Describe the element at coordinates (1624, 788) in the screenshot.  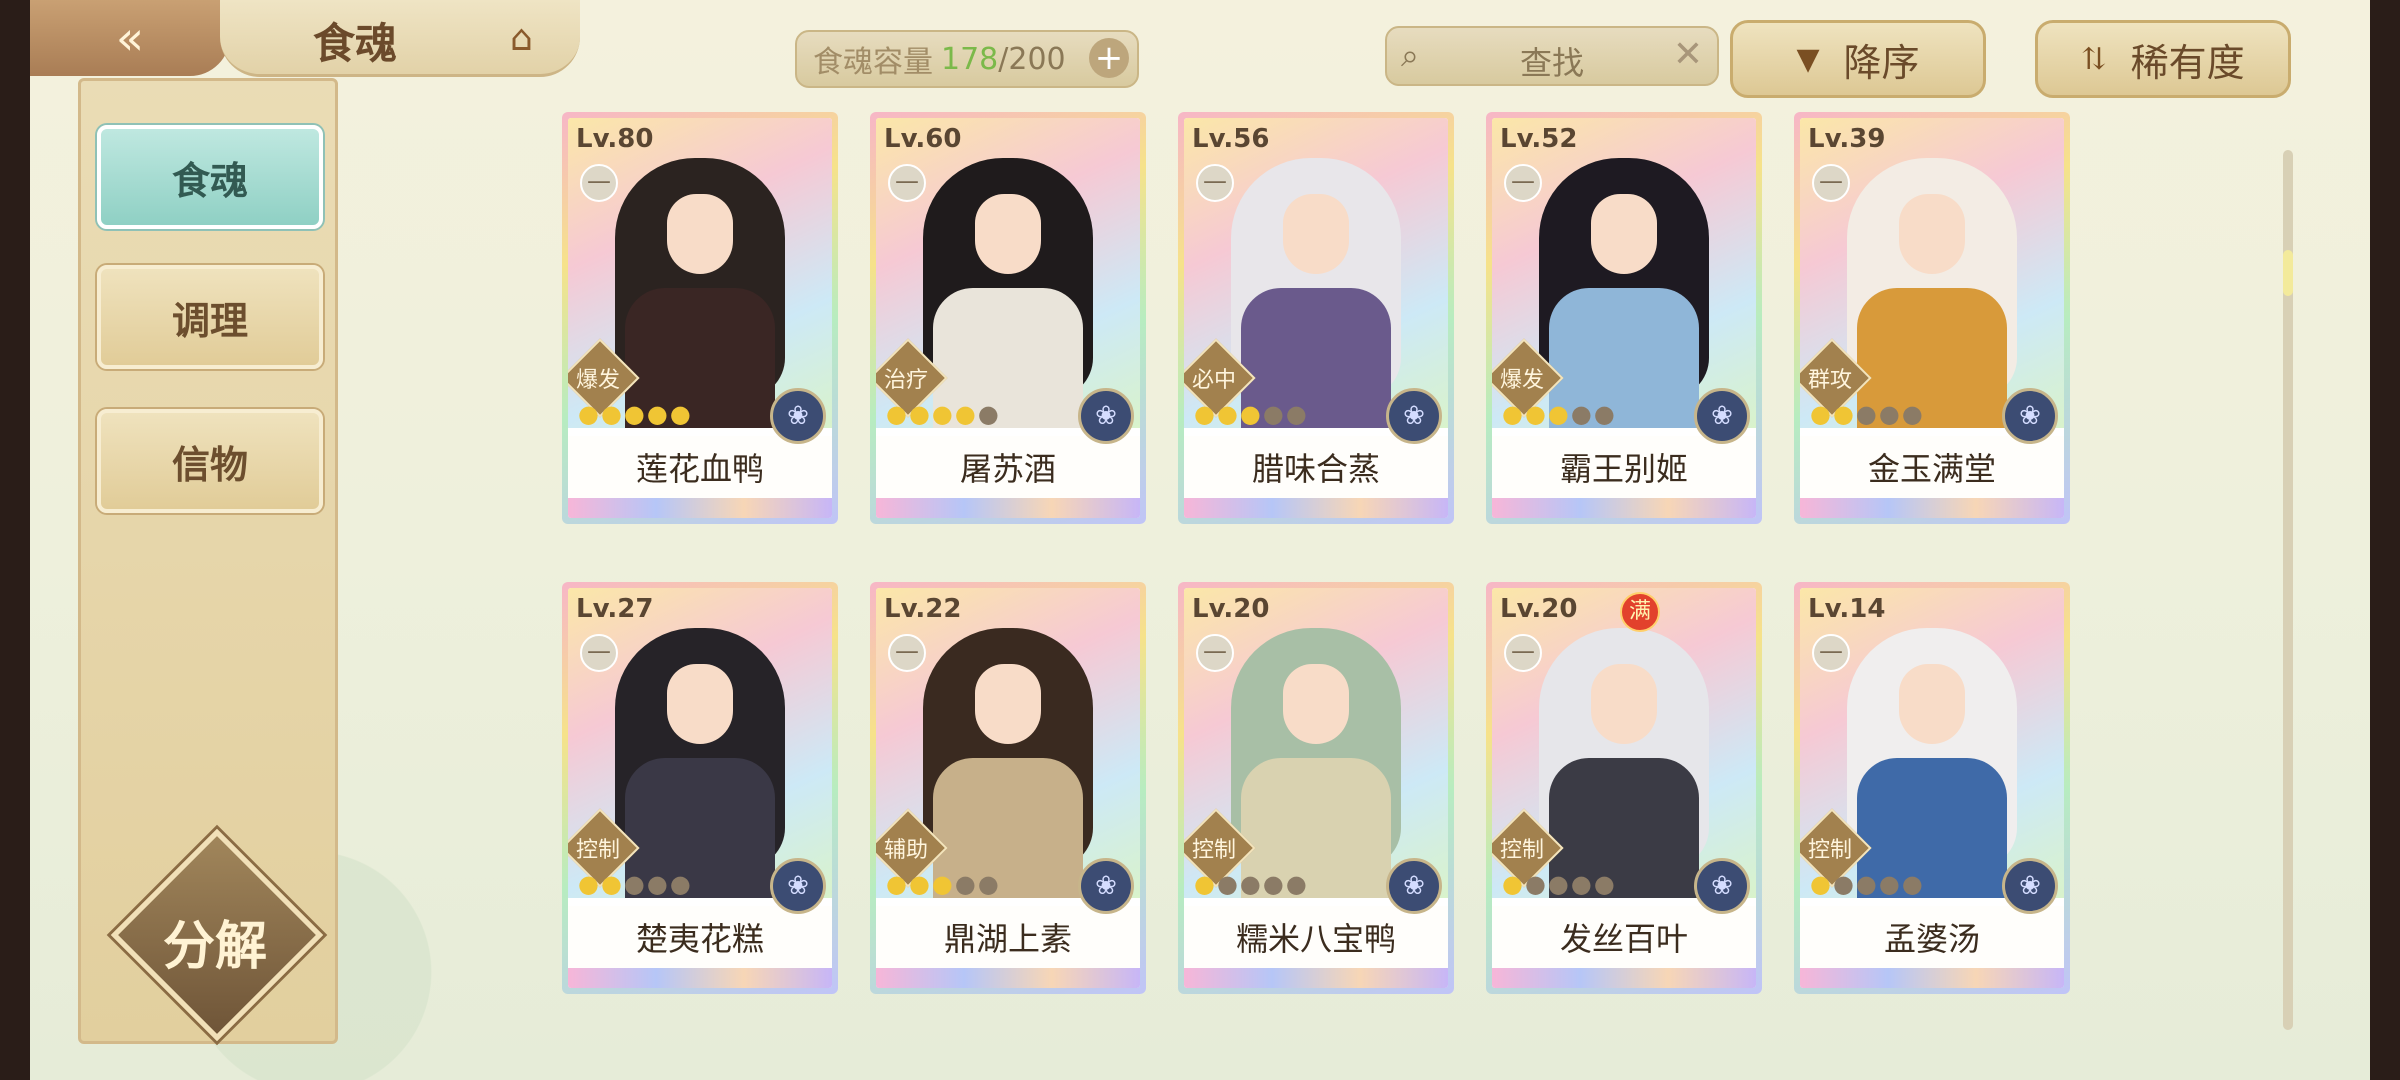
I see `food-soul-card: Lv.20 — 控制 ●●●●● ❀ 满 发丝百叶` at that location.